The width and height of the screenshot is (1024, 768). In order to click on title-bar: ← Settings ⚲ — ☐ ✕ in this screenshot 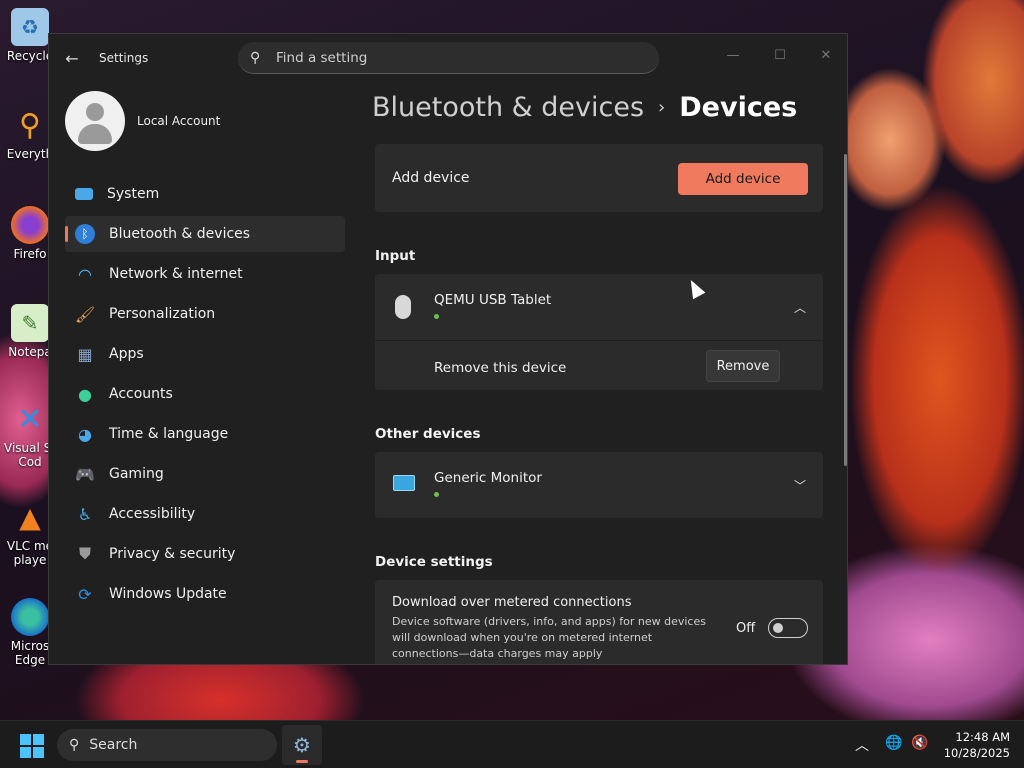, I will do `click(448, 58)`.